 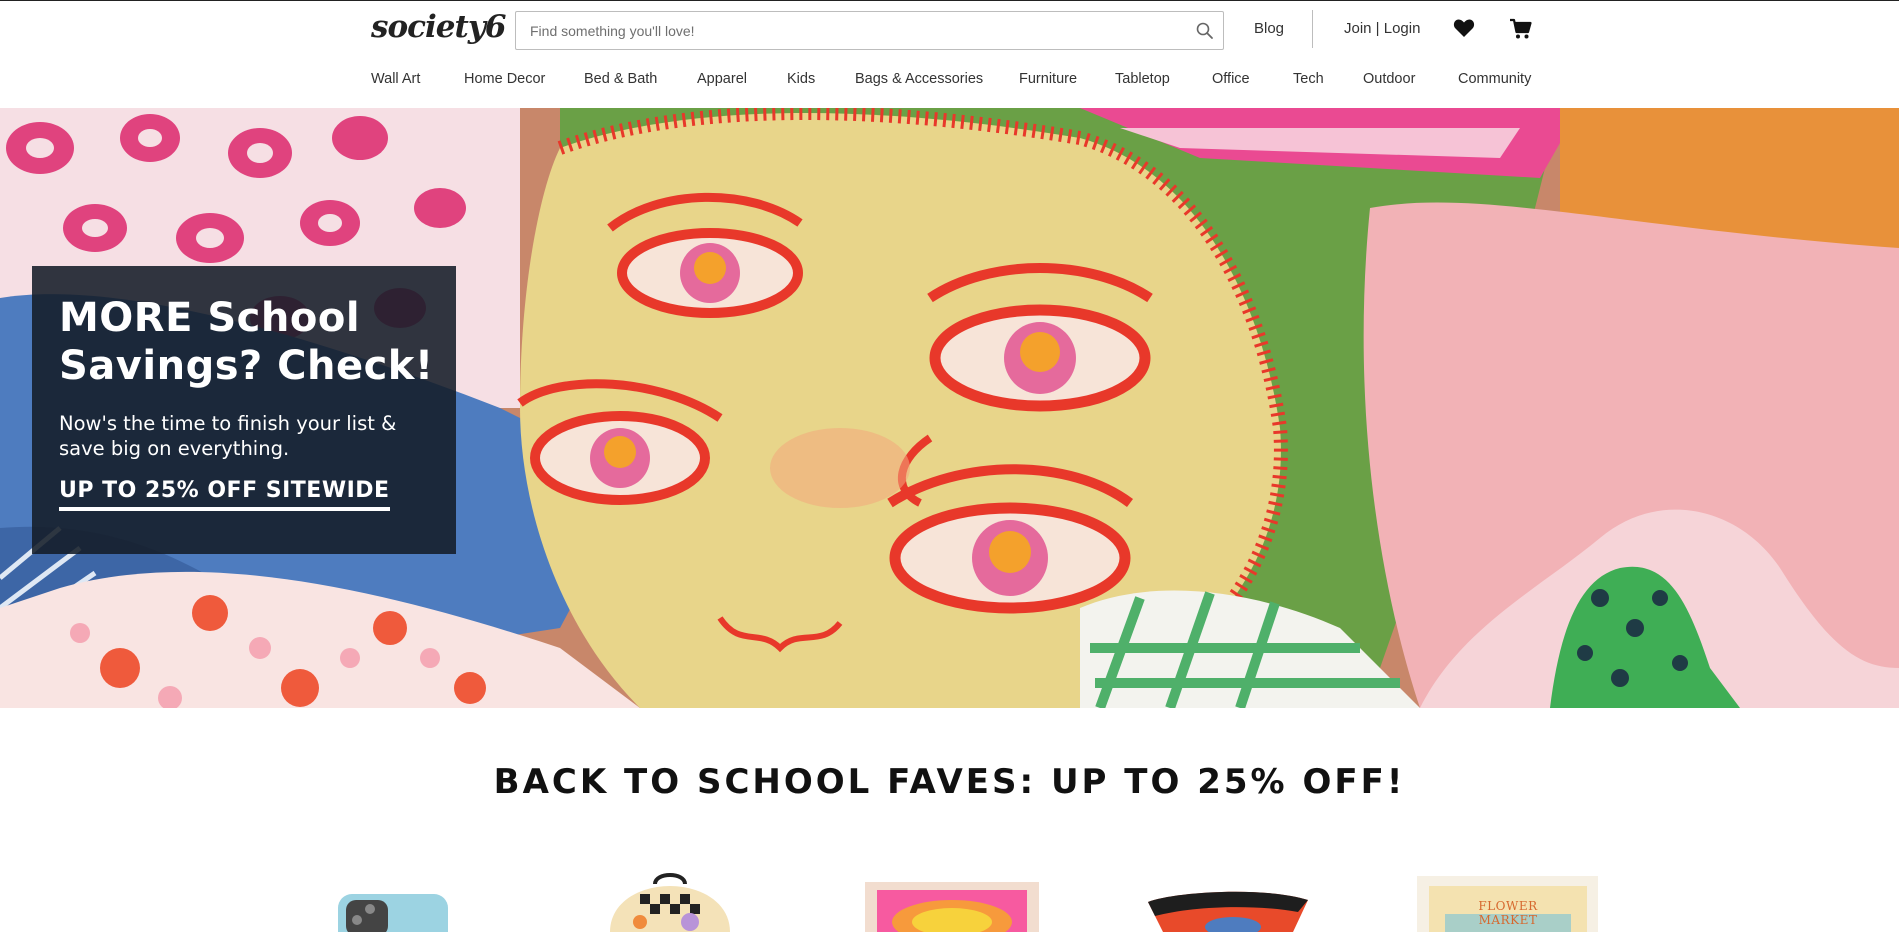 I want to click on join-login-link: Join | Login, so click(x=1382, y=28).